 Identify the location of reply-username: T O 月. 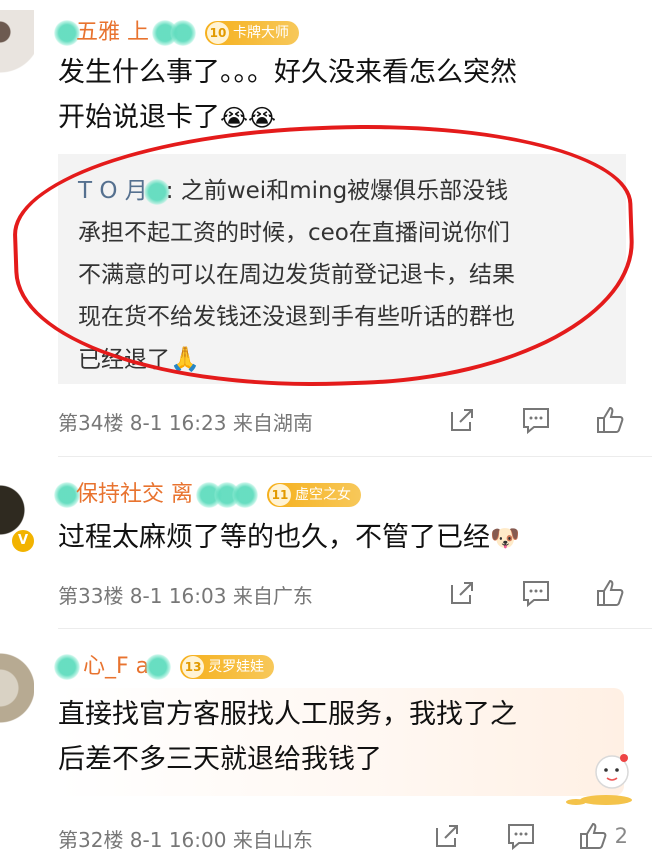
(113, 191).